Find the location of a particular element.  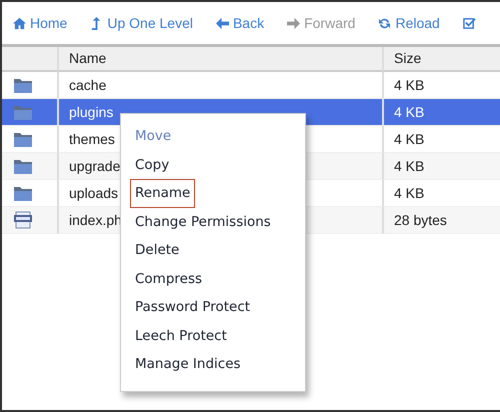

back-arrow-icon is located at coordinates (222, 23).